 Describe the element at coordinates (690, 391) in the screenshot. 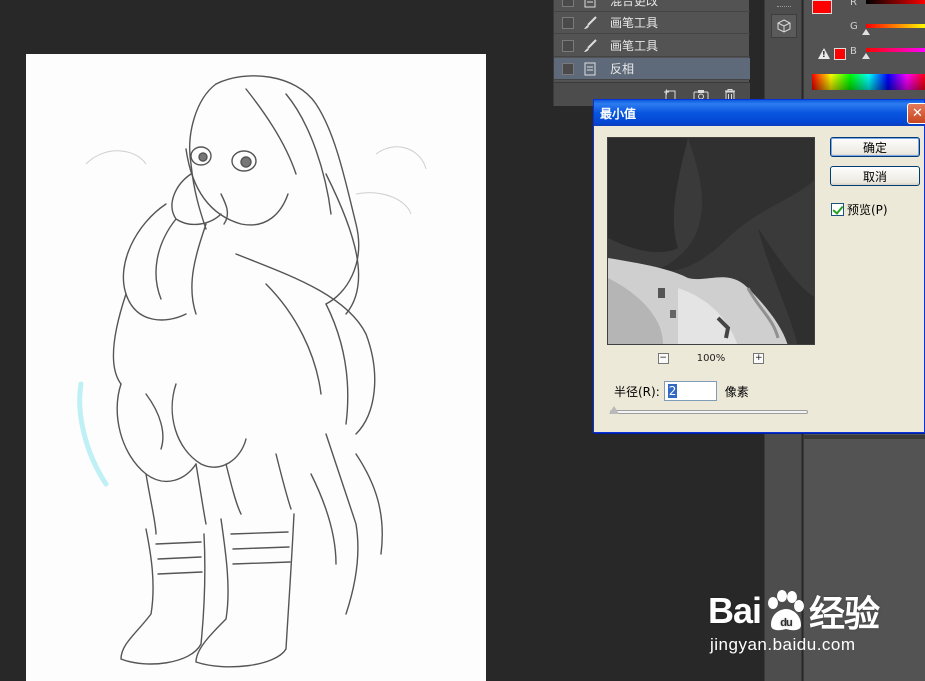

I see `radius-input: 2` at that location.